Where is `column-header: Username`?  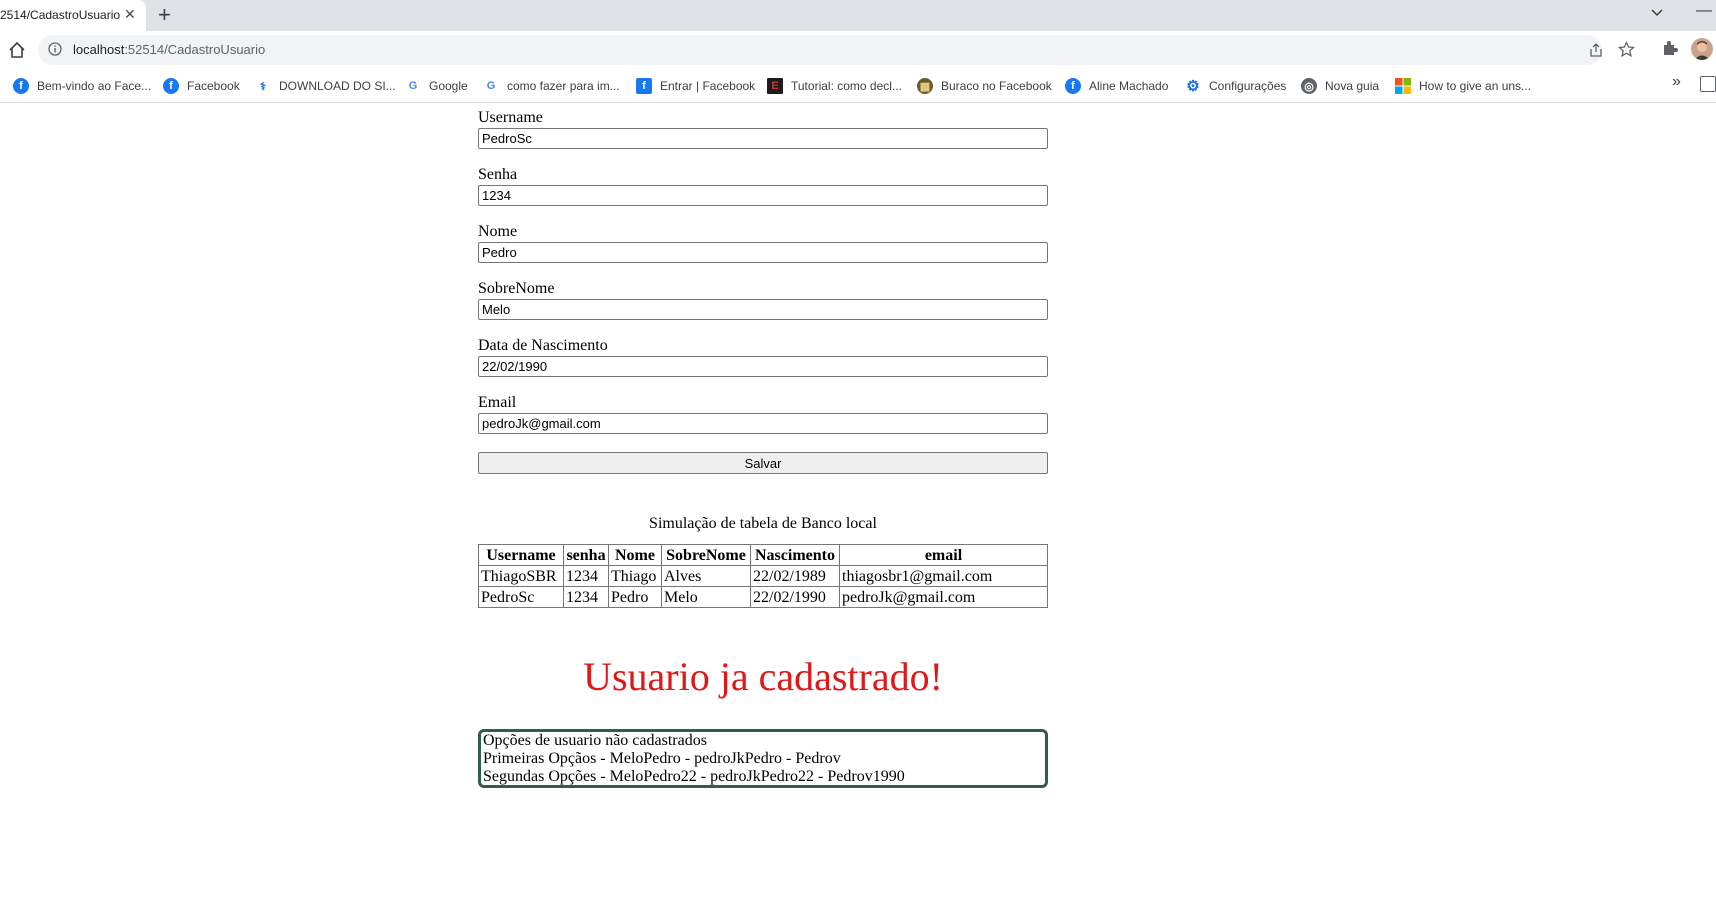
column-header: Username is located at coordinates (521, 555).